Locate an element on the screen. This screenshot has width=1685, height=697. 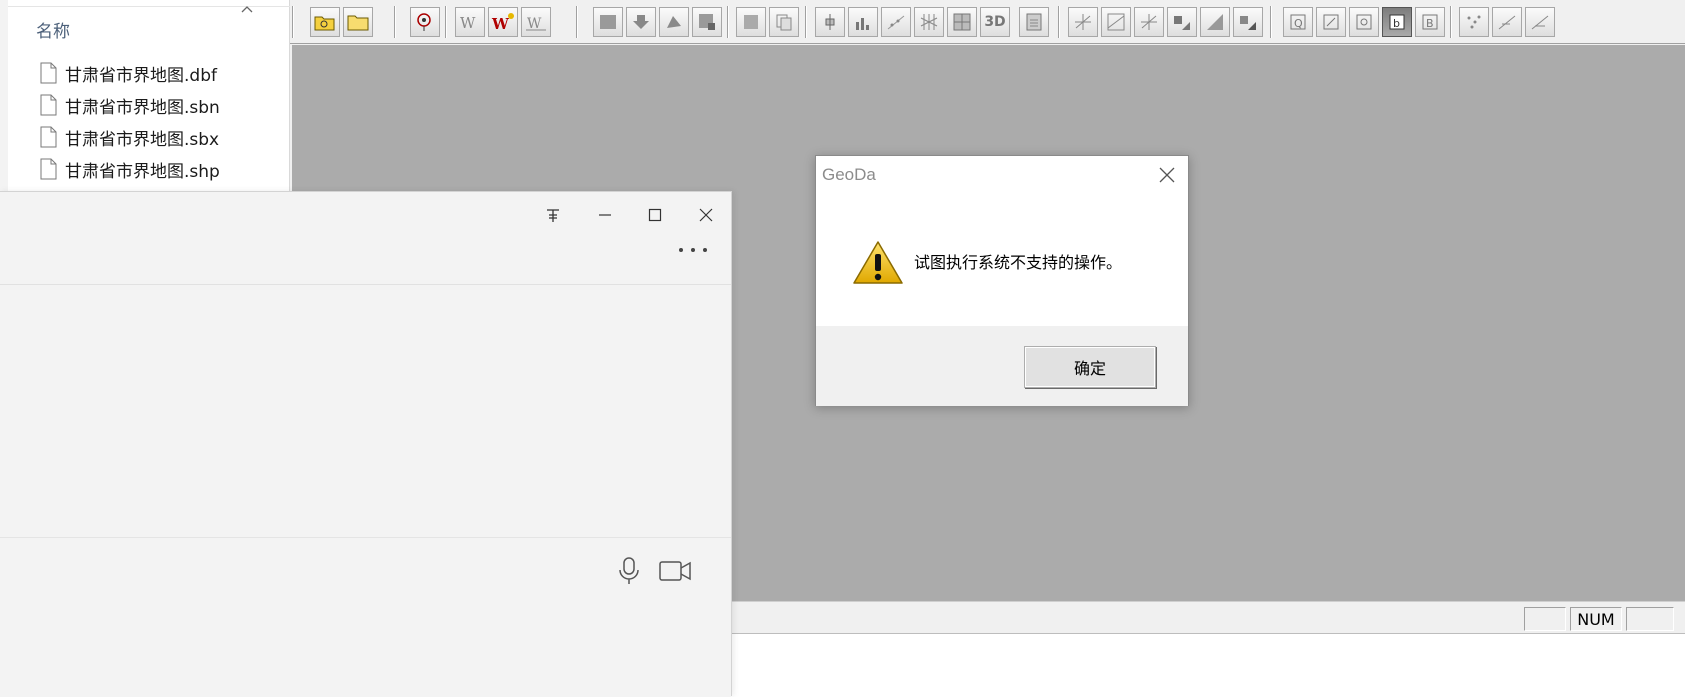
shapes-icon is located at coordinates (674, 22).